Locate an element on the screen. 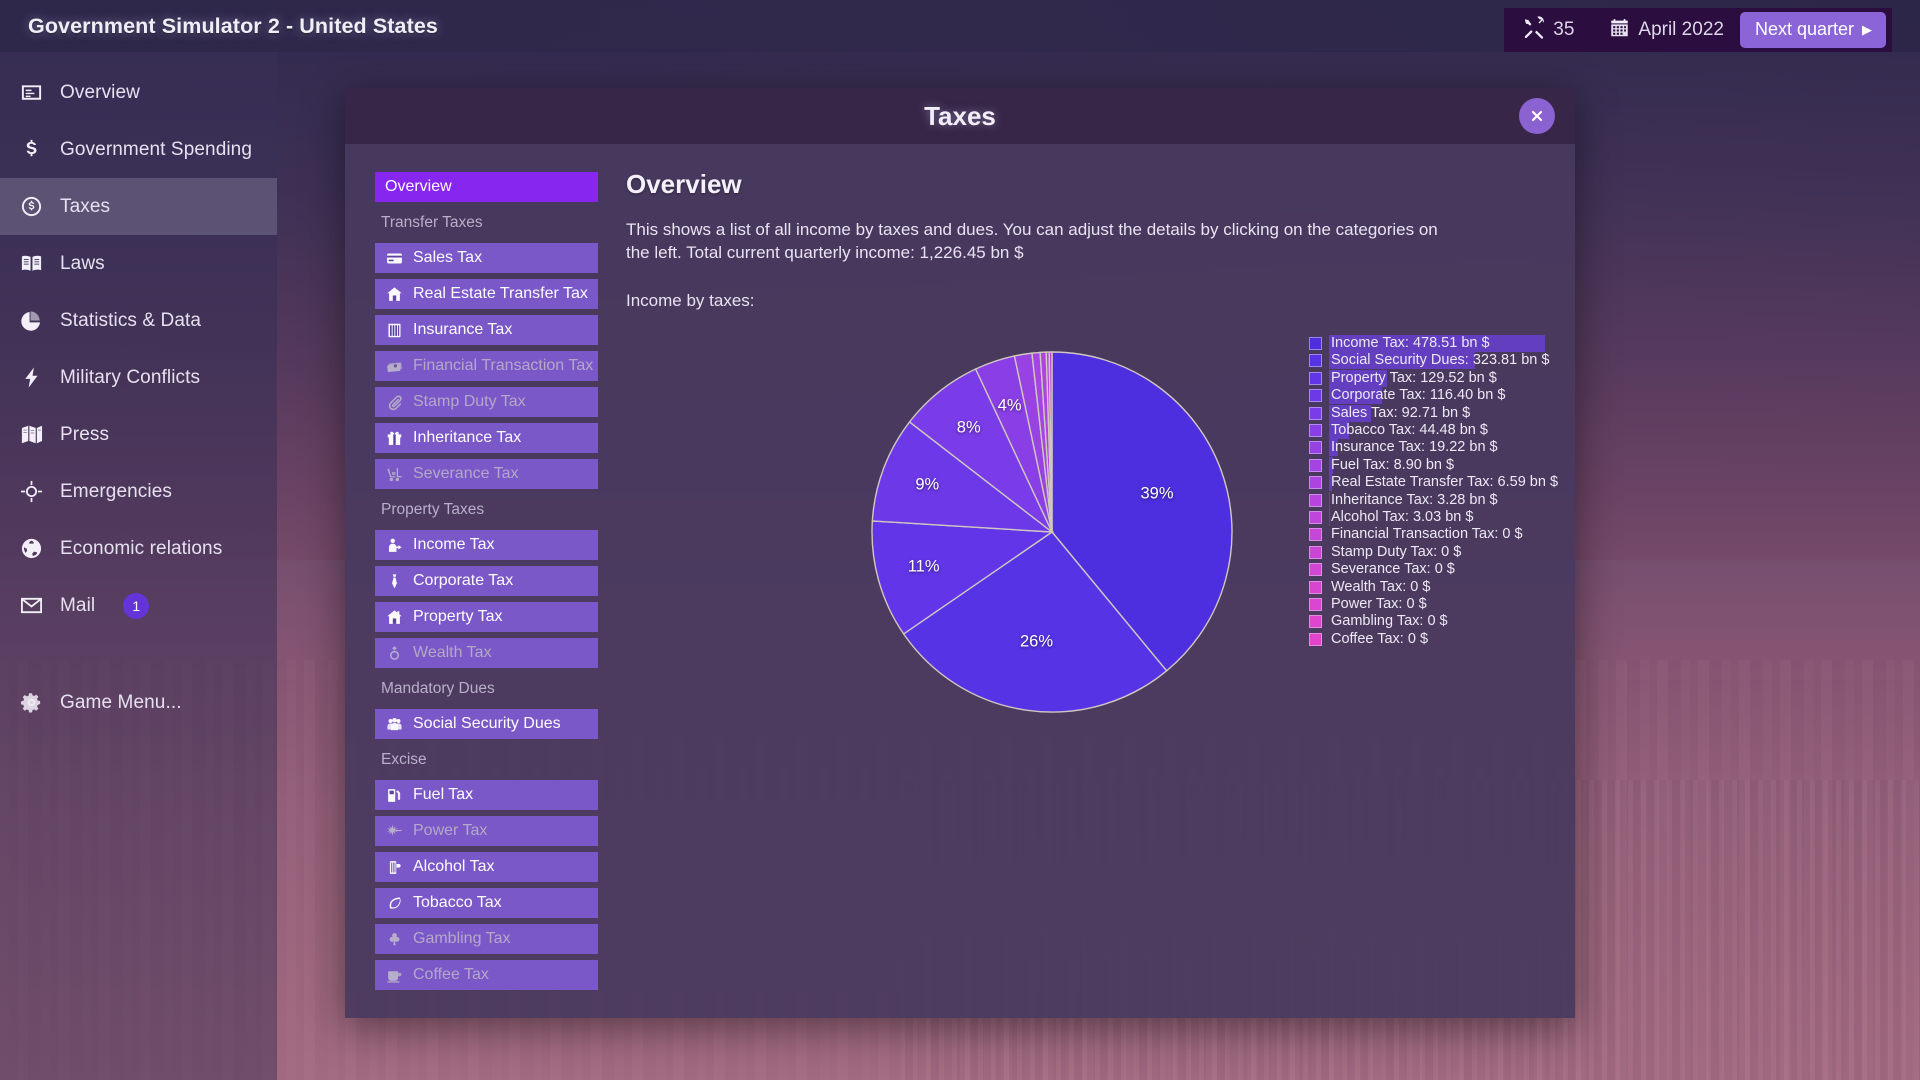  legend-text-wrap: Insurance Tax: 19.22 bn $ is located at coordinates (1484, 448).